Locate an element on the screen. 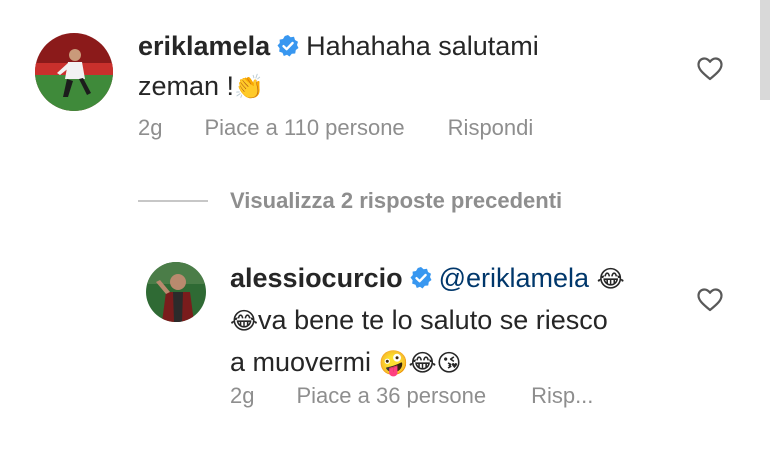 Image resolution: width=770 pixels, height=450 pixels. emoji-group: 🤪😂😘 is located at coordinates (420, 363).